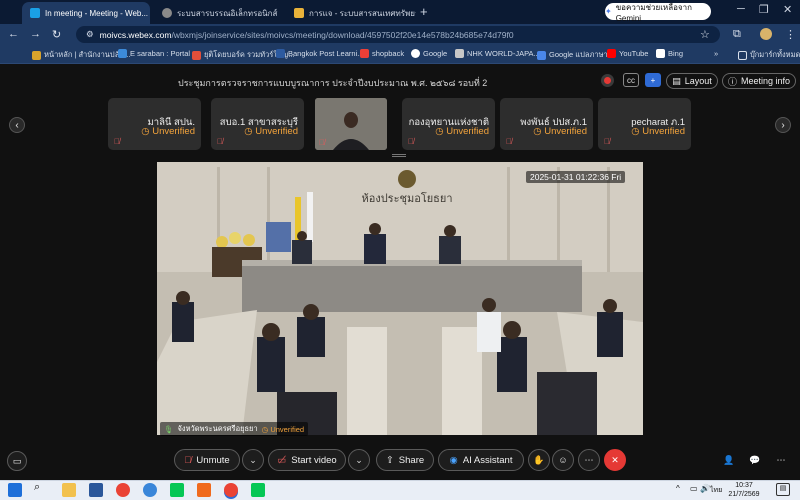 Image resolution: width=800 pixels, height=500 pixels. I want to click on audio-options-chevron: ⌄, so click(253, 460).